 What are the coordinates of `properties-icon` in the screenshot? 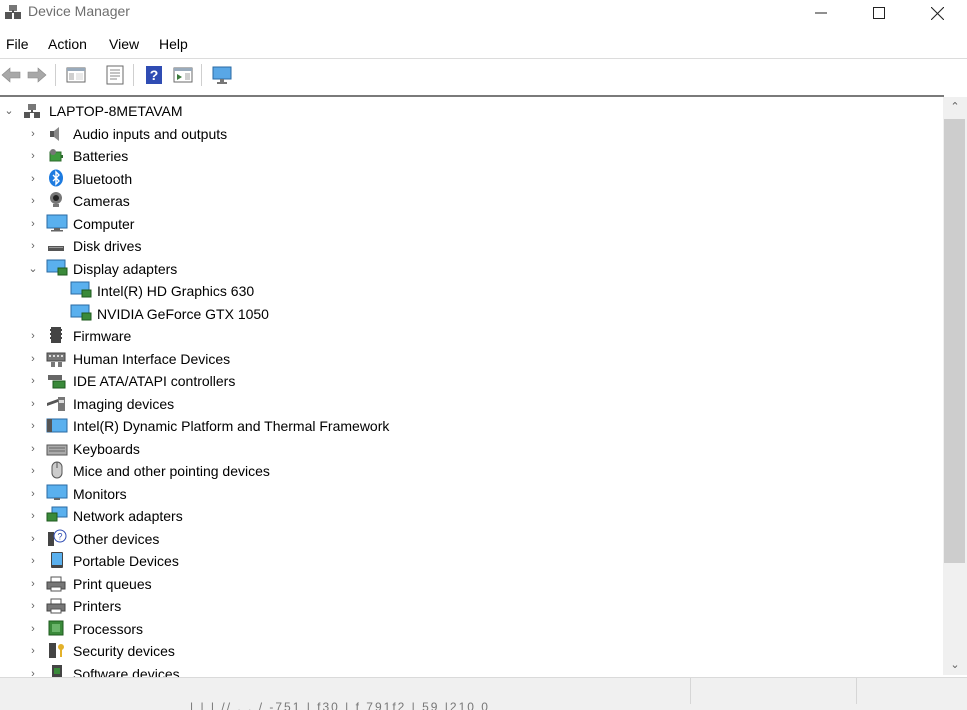 It's located at (115, 75).